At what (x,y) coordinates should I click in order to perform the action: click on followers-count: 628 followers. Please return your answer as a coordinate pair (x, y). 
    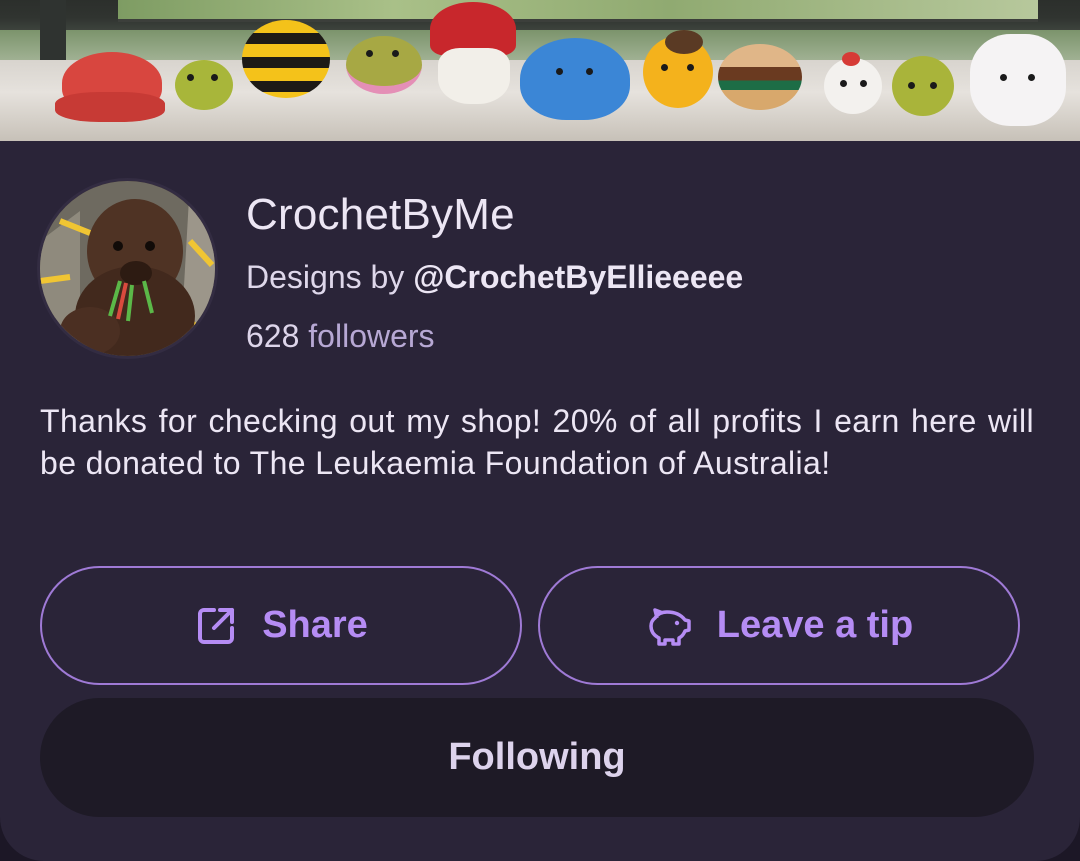
    Looking at the image, I should click on (340, 336).